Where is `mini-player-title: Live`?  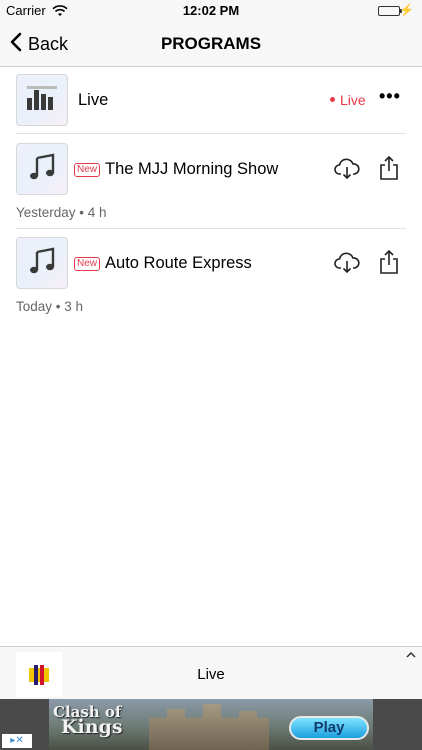 mini-player-title: Live is located at coordinates (211, 674).